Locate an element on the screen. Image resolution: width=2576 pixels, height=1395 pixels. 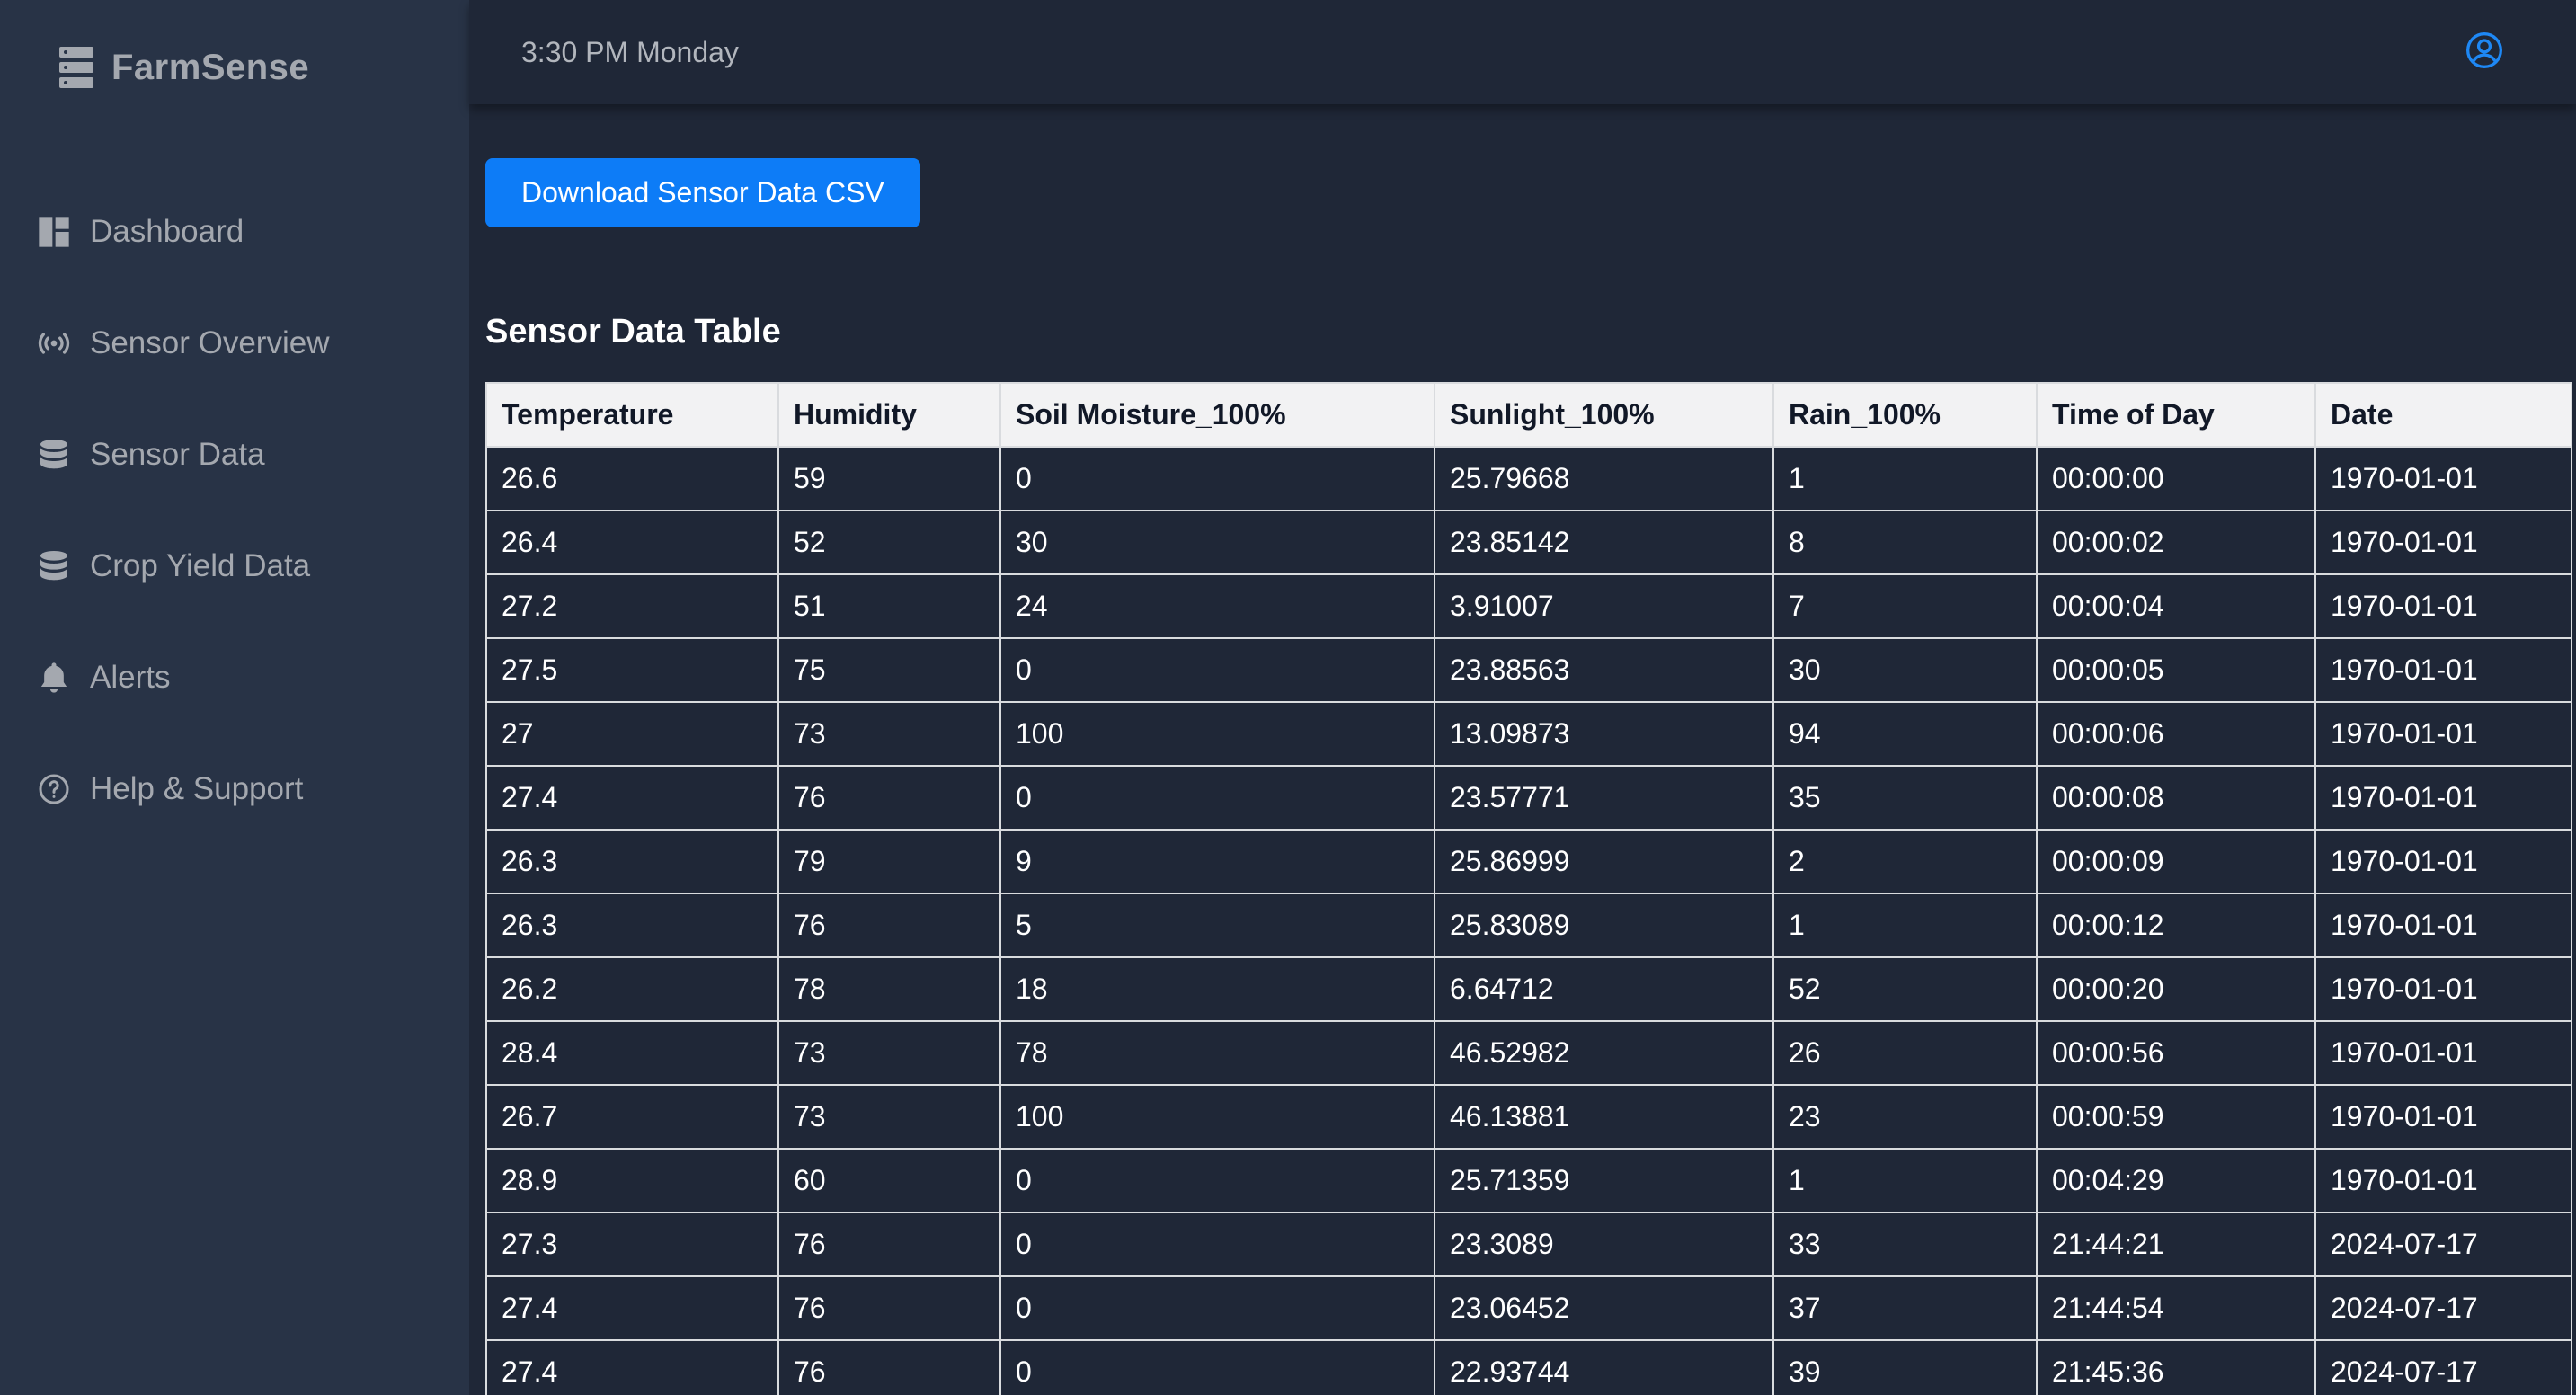
table-row: 27.5 75 0 23.88563 30 00:00:05 1970-01-01 is located at coordinates (1528, 670).